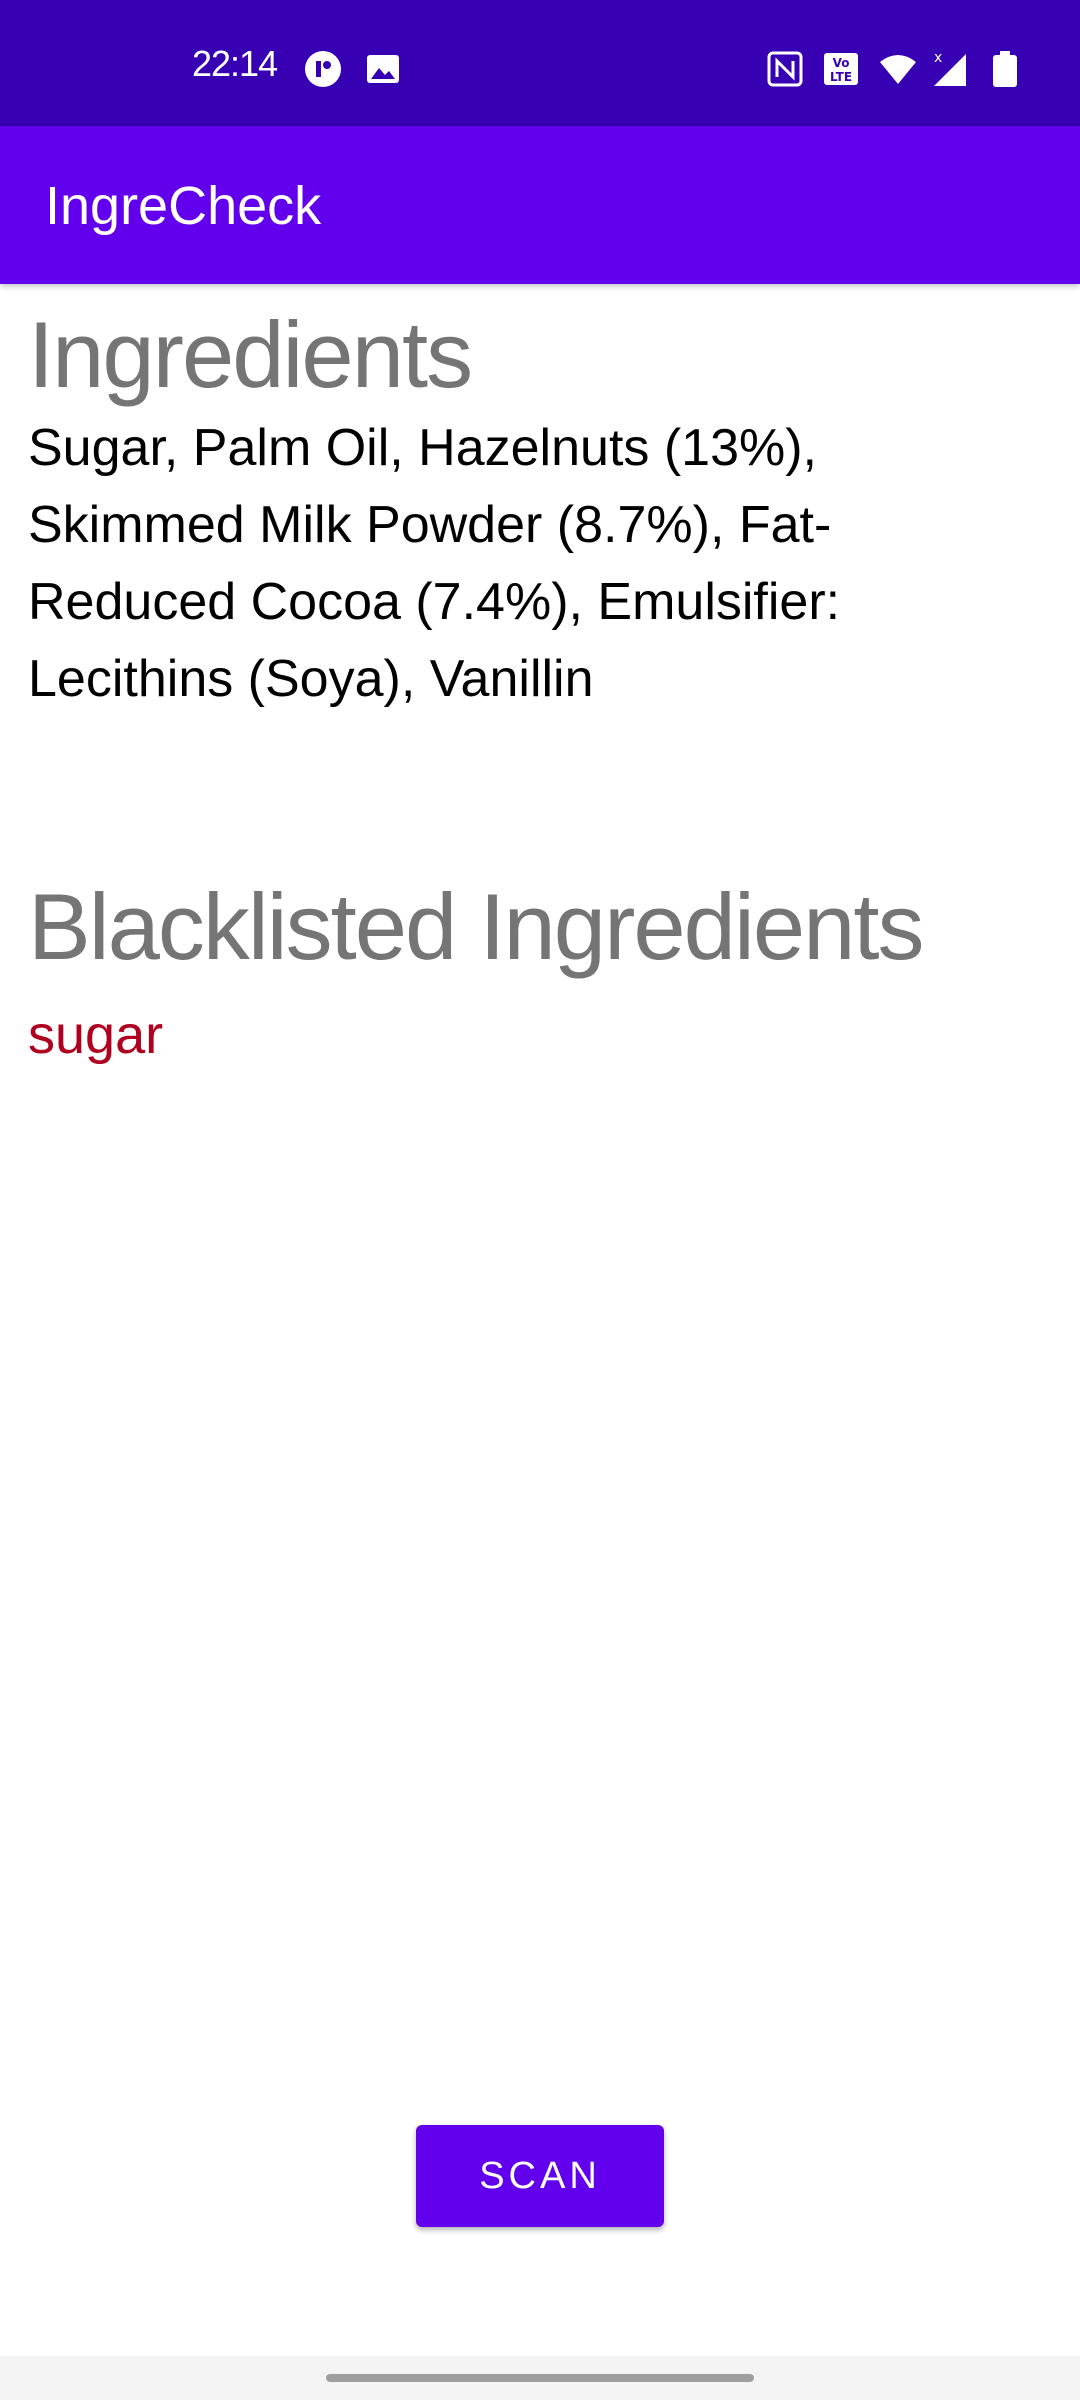  I want to click on blacklisted-ingredients-heading: Blacklisted Ingredients, so click(476, 926).